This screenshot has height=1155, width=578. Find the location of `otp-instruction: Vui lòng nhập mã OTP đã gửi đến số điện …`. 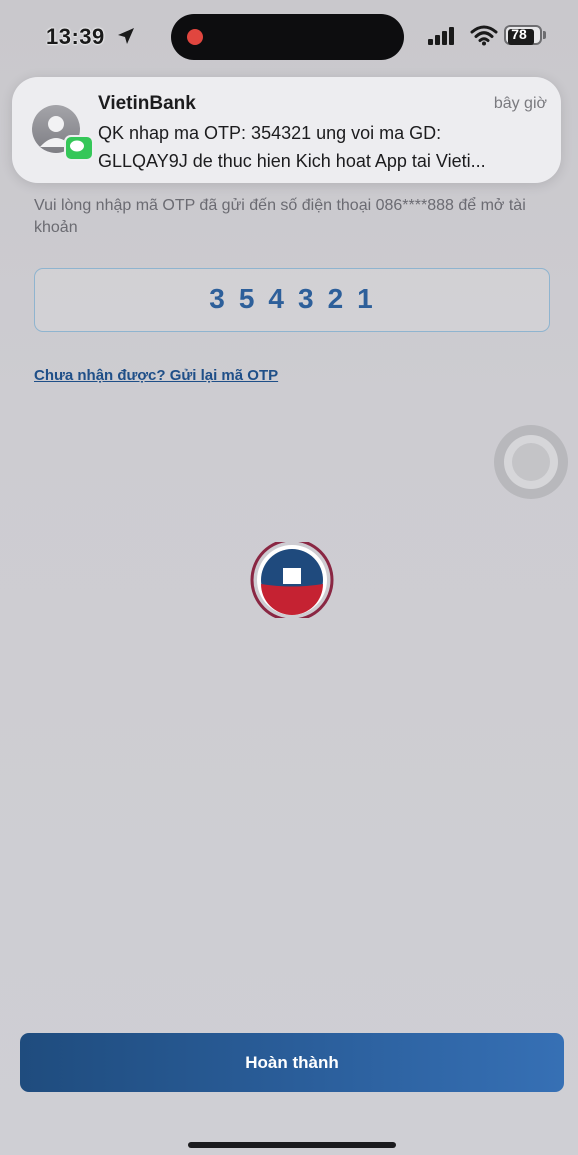

otp-instruction: Vui lòng nhập mã OTP đã gửi đến số điện … is located at coordinates (280, 216).